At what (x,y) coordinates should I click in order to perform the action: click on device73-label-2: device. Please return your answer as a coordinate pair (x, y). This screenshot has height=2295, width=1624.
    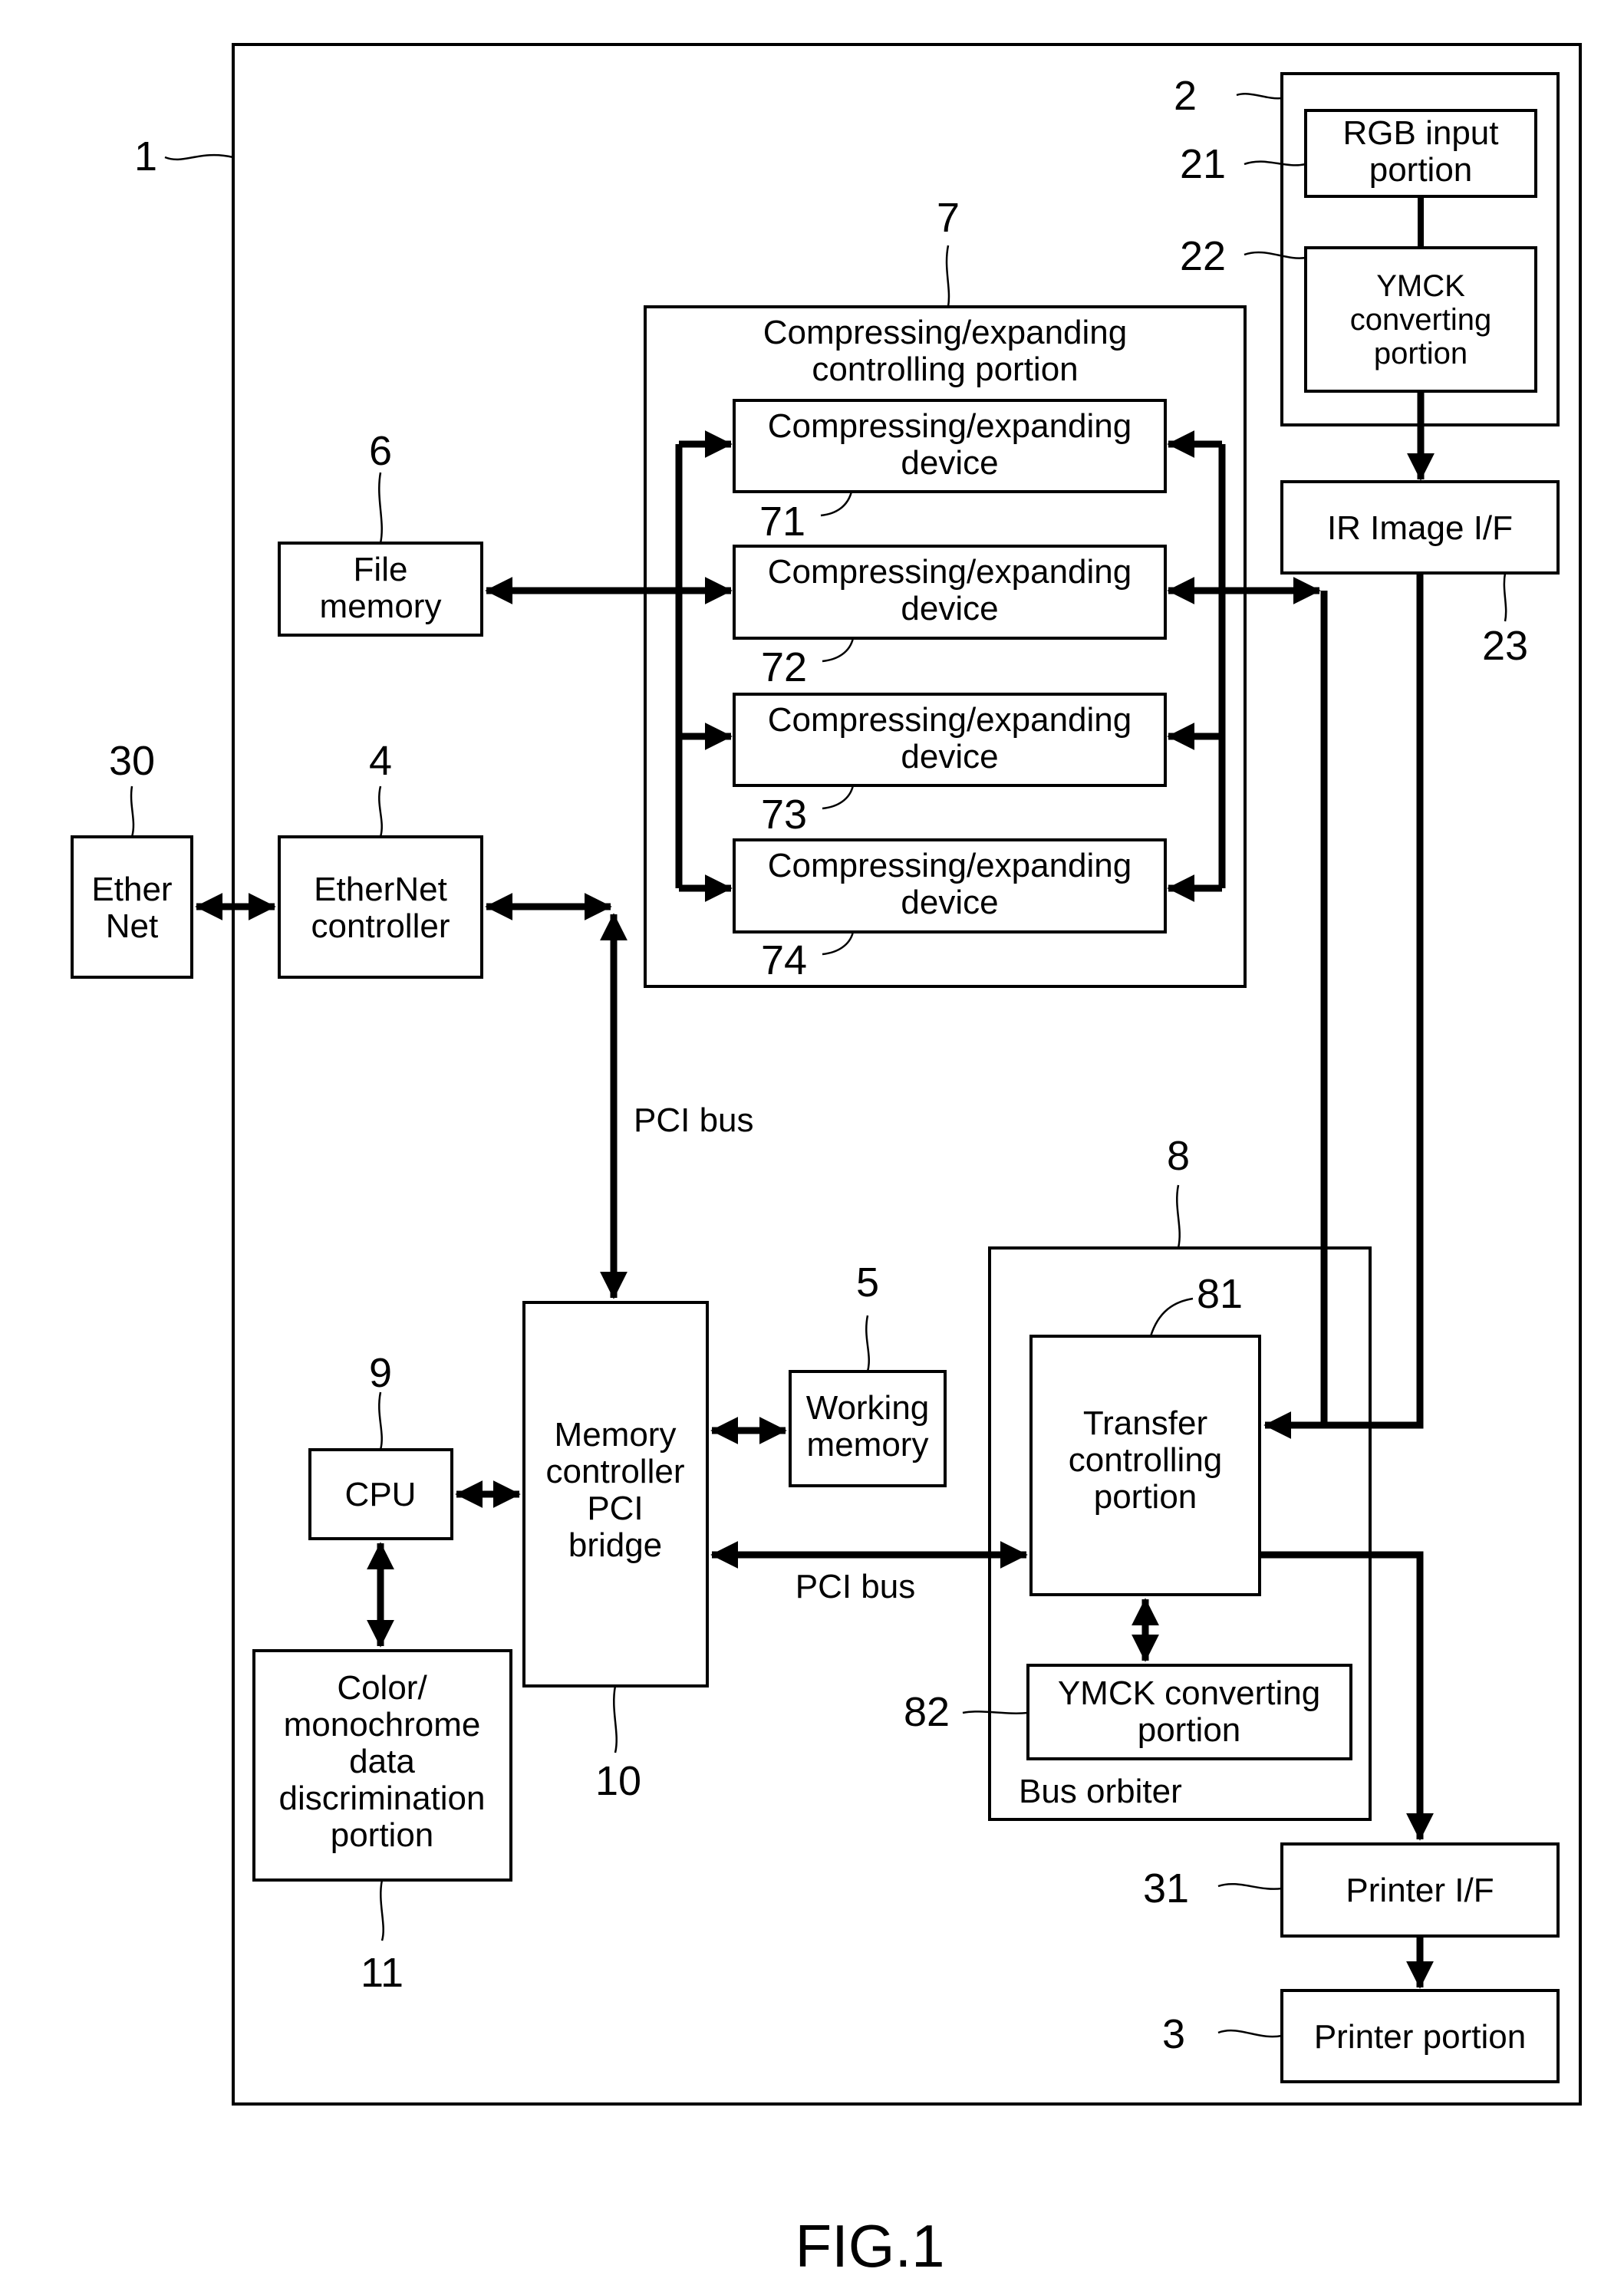
    Looking at the image, I should click on (949, 757).